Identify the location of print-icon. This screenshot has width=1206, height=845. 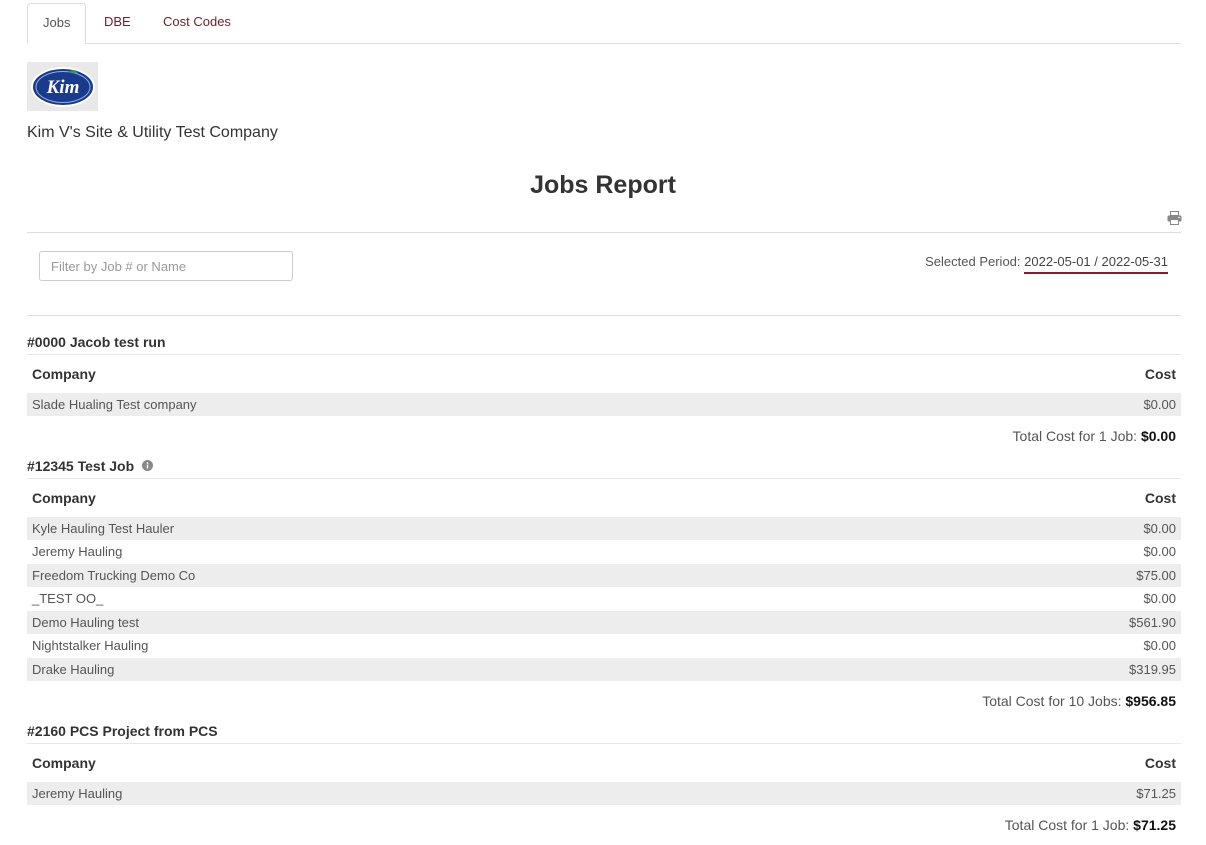
(1174, 220).